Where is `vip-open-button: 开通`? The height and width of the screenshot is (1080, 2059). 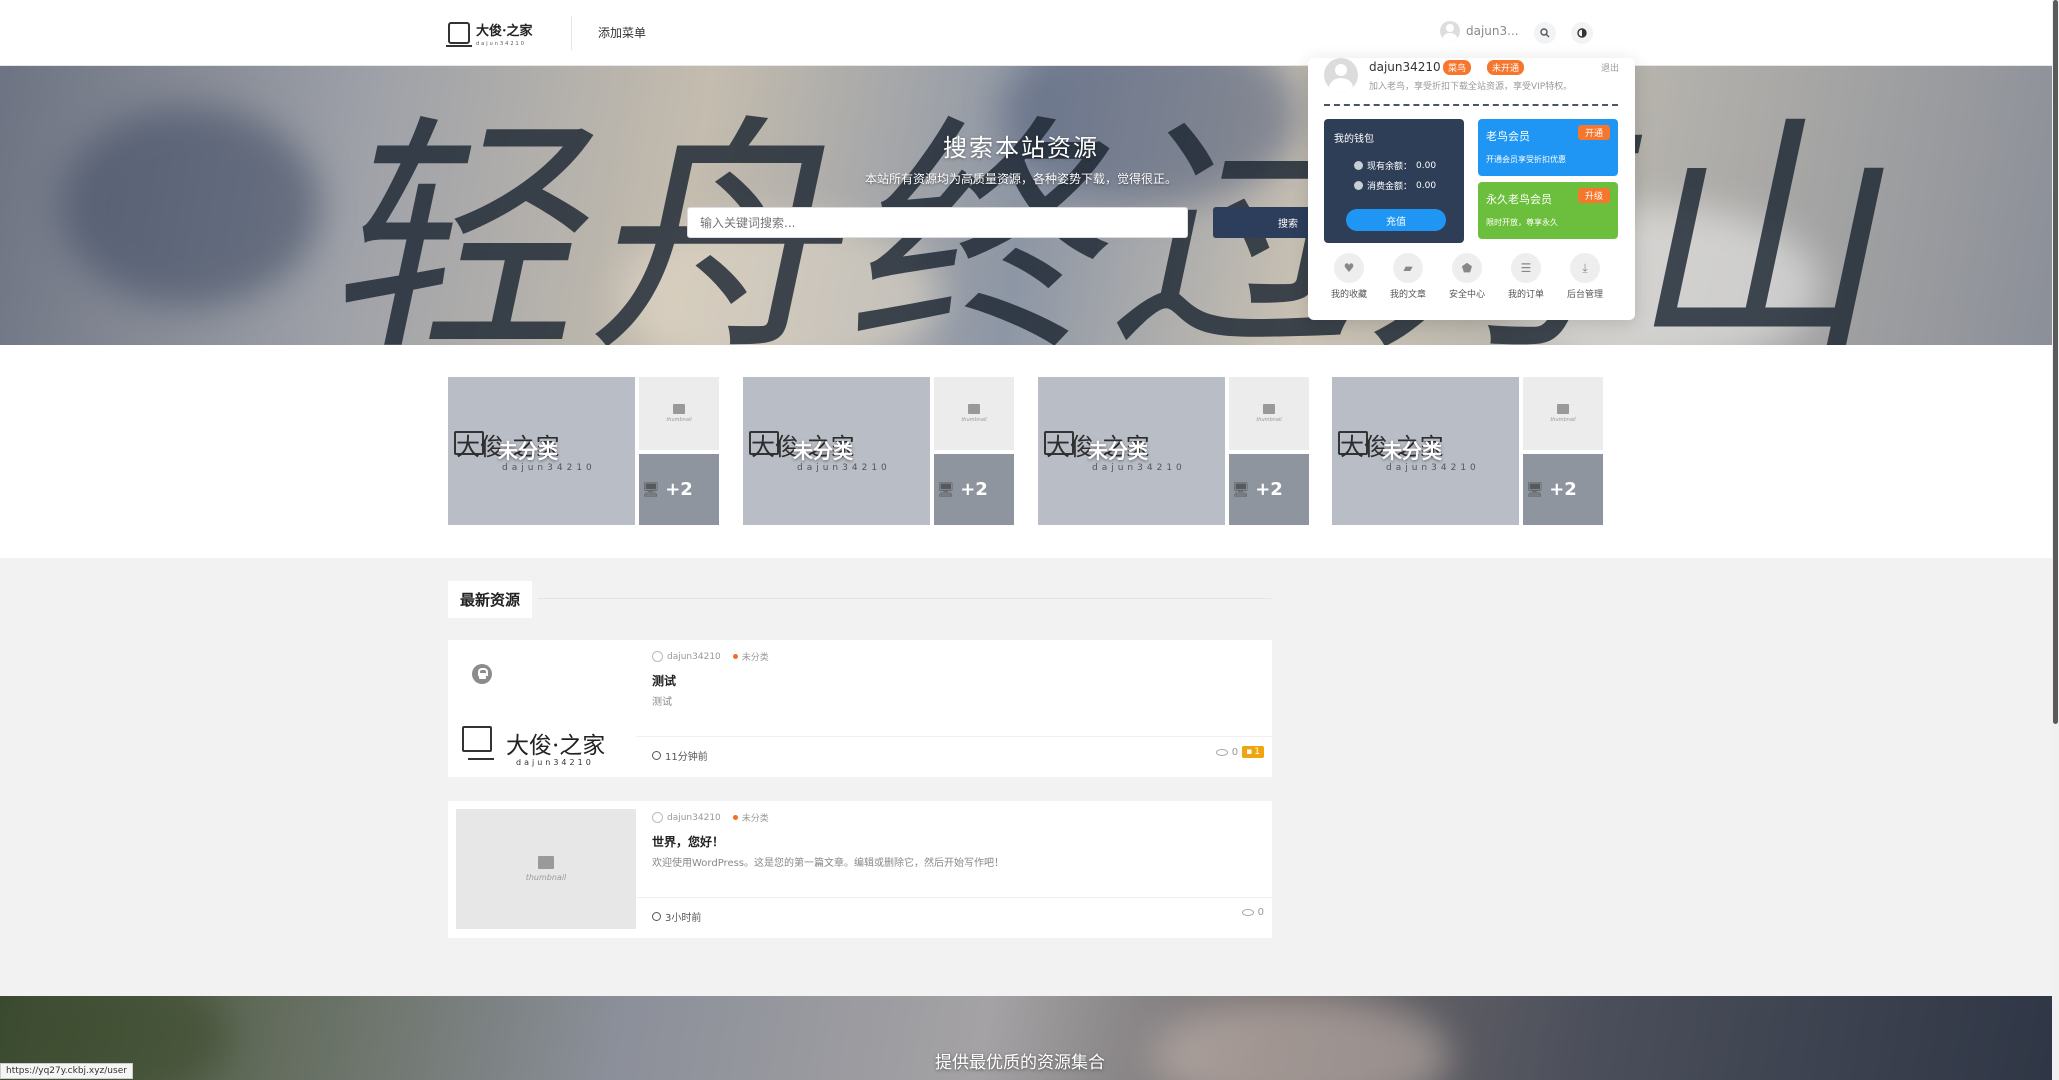
vip-open-button: 开通 is located at coordinates (1593, 132).